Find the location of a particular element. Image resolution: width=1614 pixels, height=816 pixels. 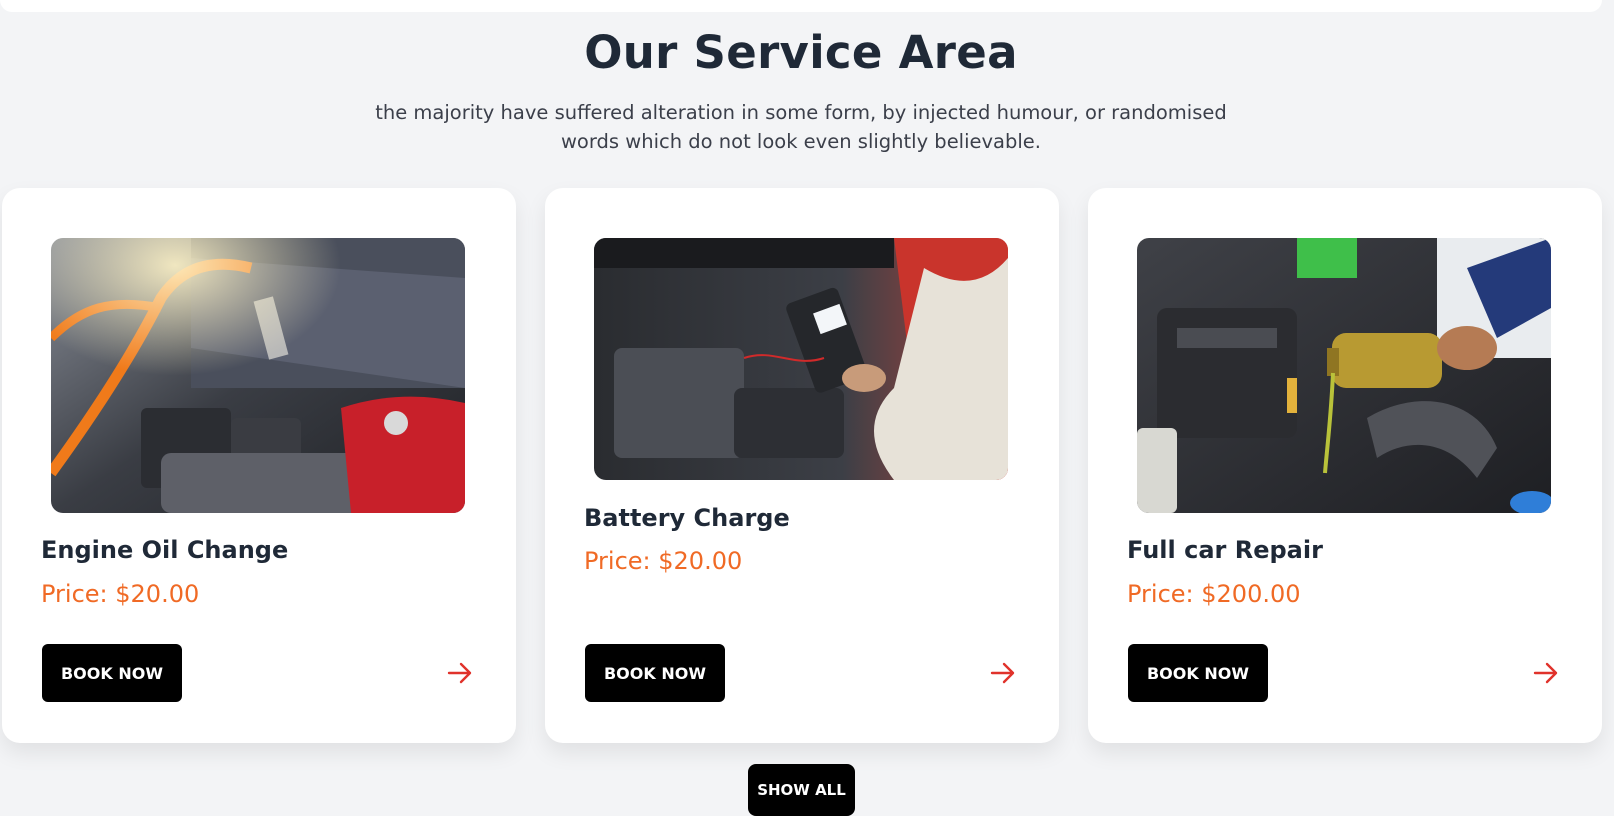

service-title: Full car Repair is located at coordinates (1225, 550).